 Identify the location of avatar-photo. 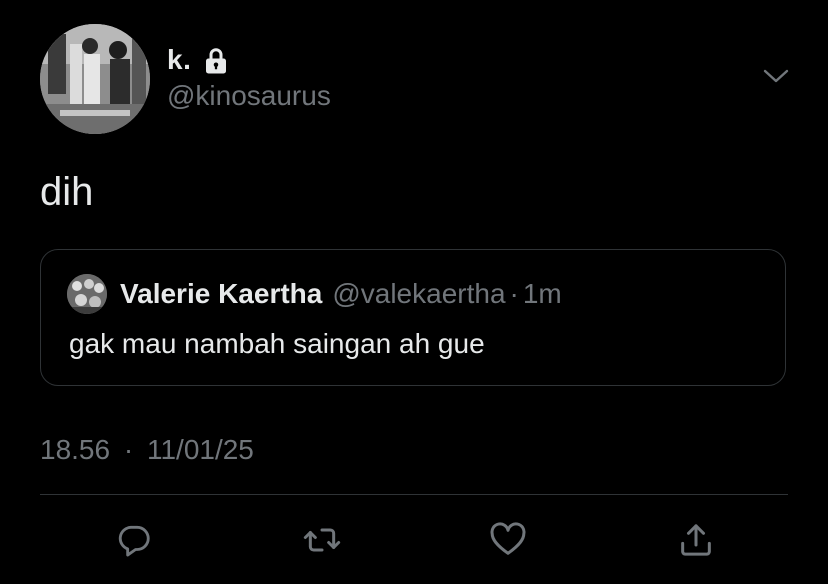
(95, 79).